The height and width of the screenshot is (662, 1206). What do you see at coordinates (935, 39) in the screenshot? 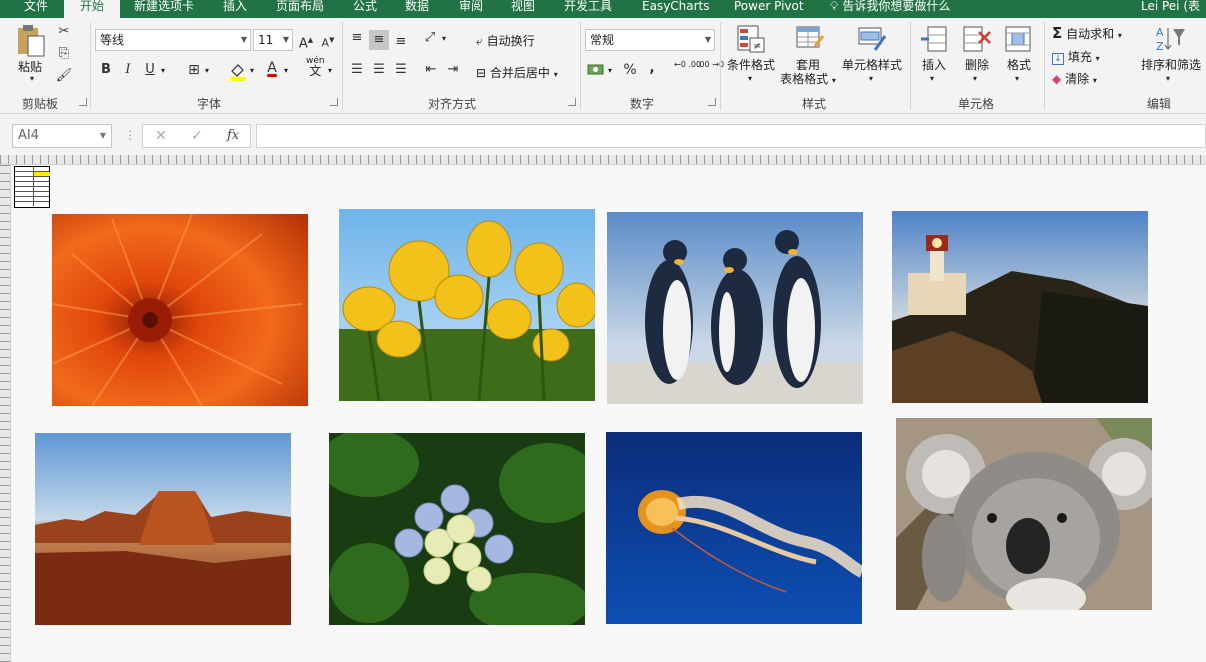
I see `insert-cells-icon` at bounding box center [935, 39].